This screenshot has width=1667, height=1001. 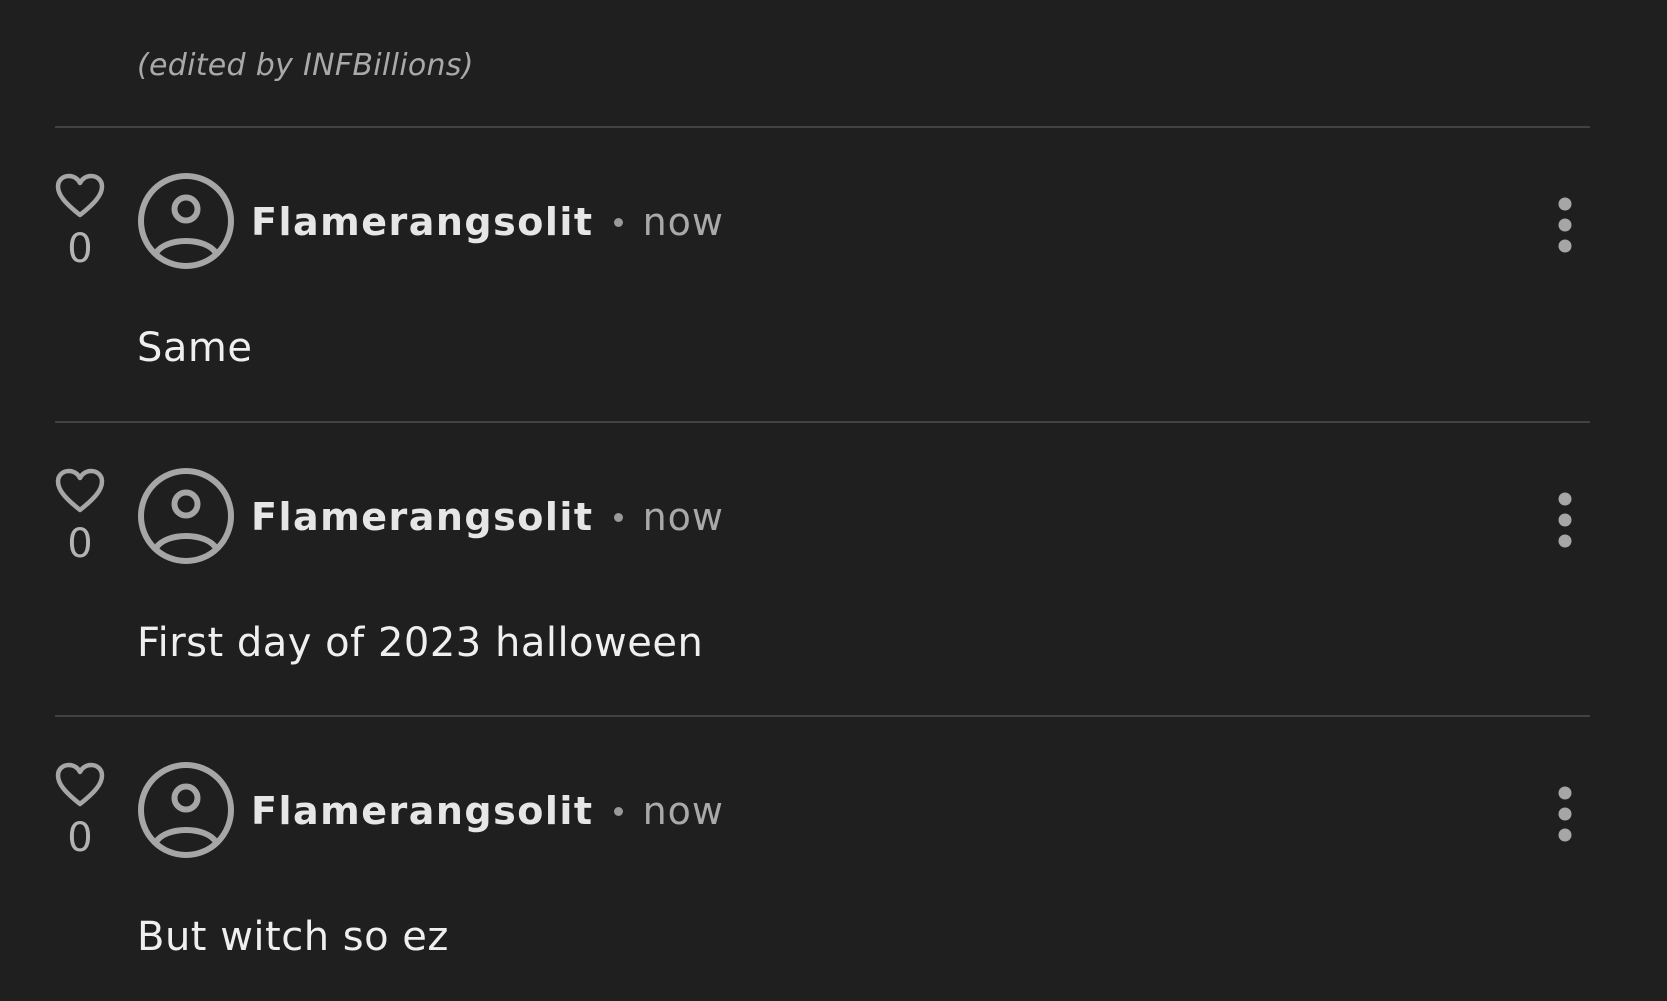 I want to click on comment-text: First day of 2023 halloween, so click(x=420, y=643).